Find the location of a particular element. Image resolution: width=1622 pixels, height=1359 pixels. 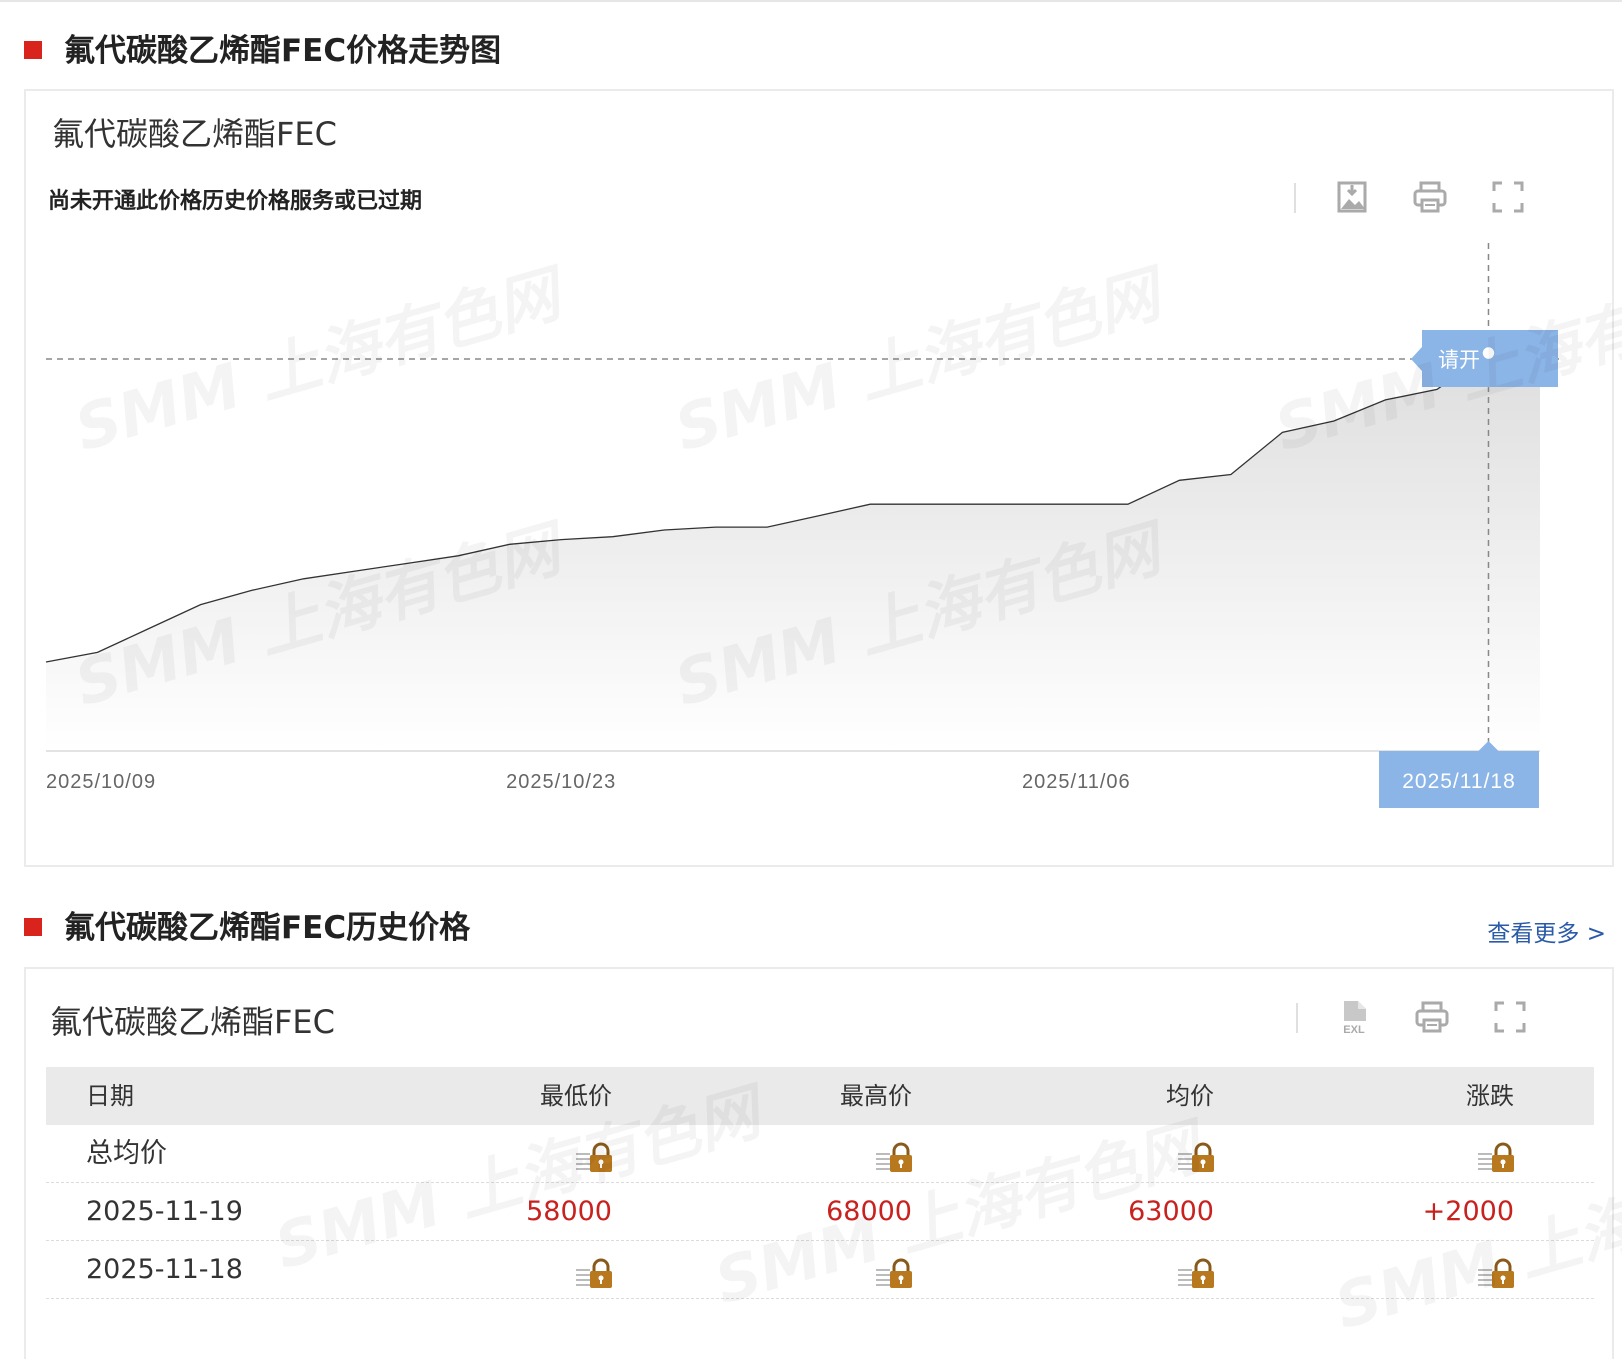

table-row: 总均价 is located at coordinates (820, 1154).